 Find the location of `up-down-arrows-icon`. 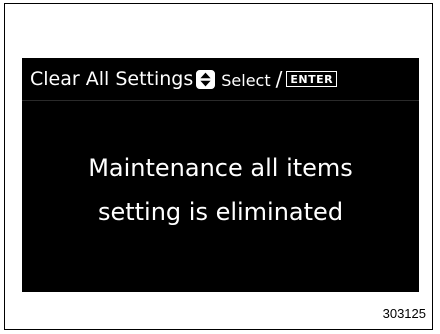

up-down-arrows-icon is located at coordinates (206, 79).